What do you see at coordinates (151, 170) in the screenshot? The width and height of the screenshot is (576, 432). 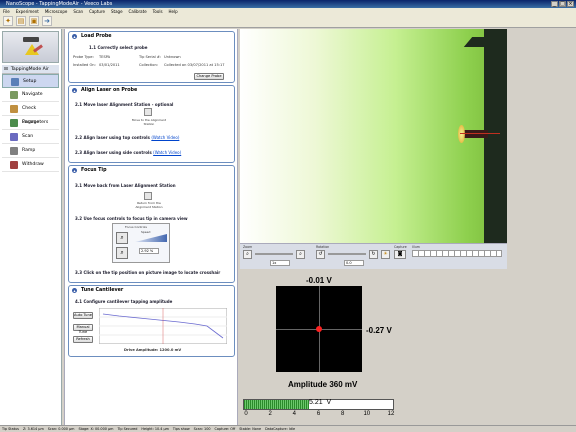 I see `focus-tip-header: ▴ Focus Tip` at bounding box center [151, 170].